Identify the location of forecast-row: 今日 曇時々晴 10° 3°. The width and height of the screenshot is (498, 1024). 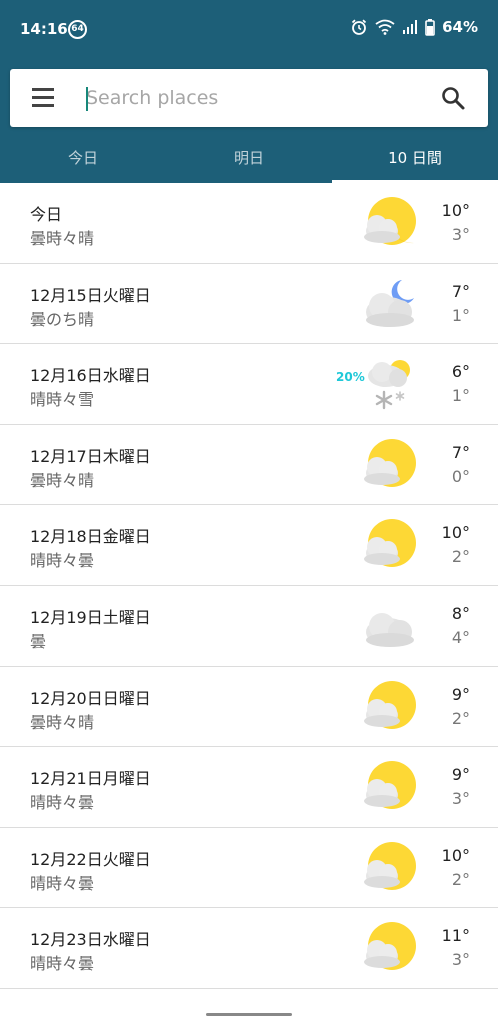
(249, 223).